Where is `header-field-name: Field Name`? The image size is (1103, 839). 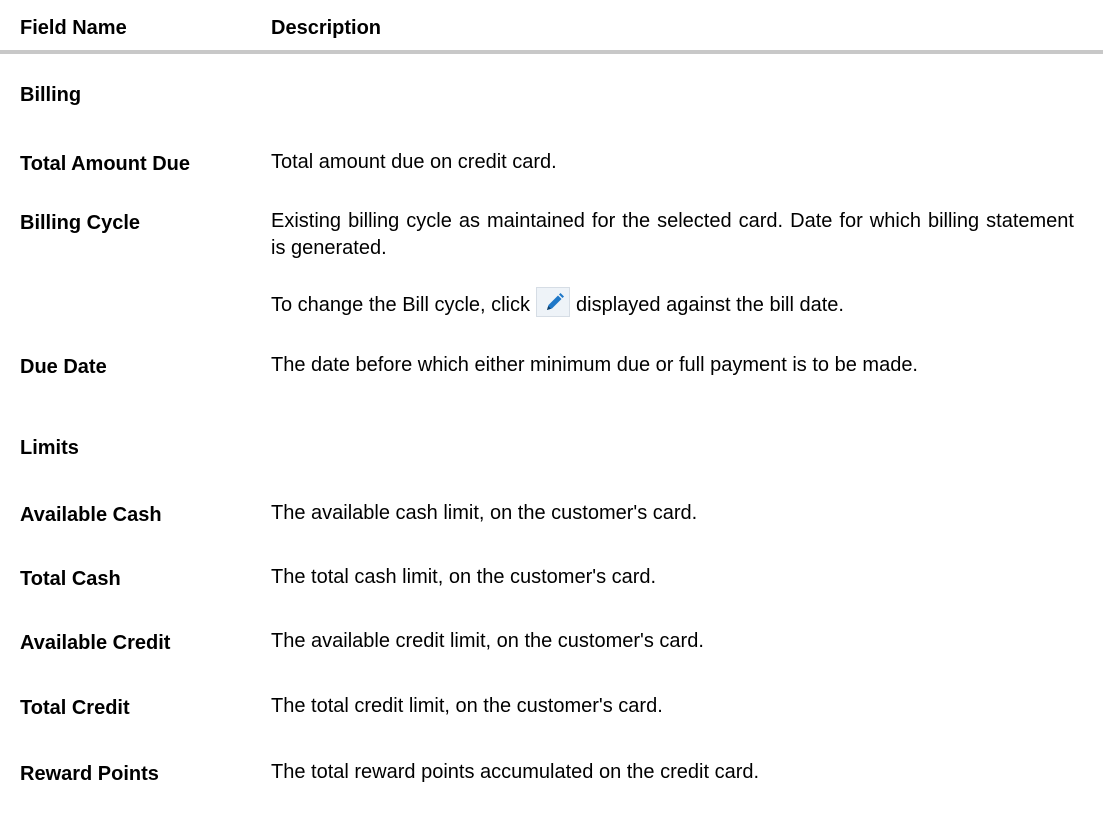 header-field-name: Field Name is located at coordinates (73, 28).